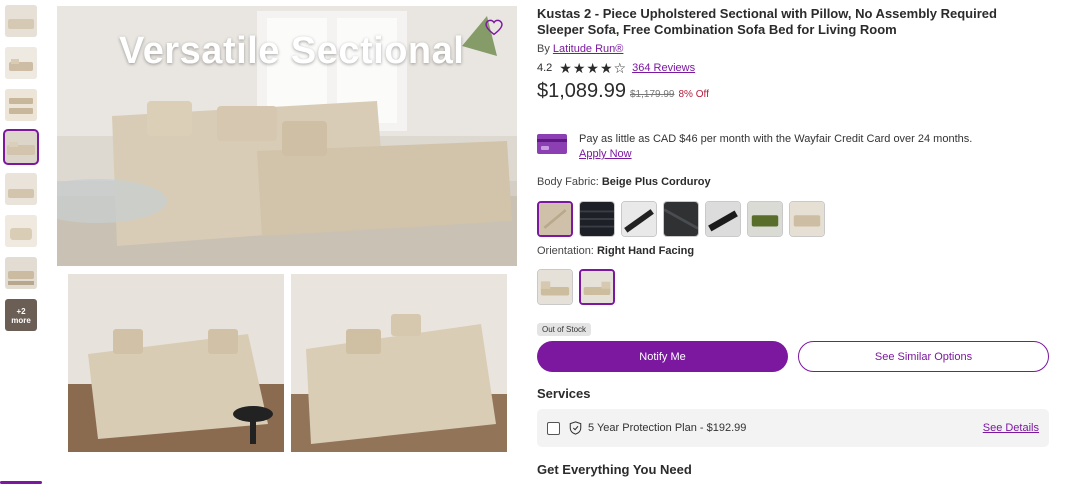  I want to click on bottom-accent-bar, so click(21, 482).